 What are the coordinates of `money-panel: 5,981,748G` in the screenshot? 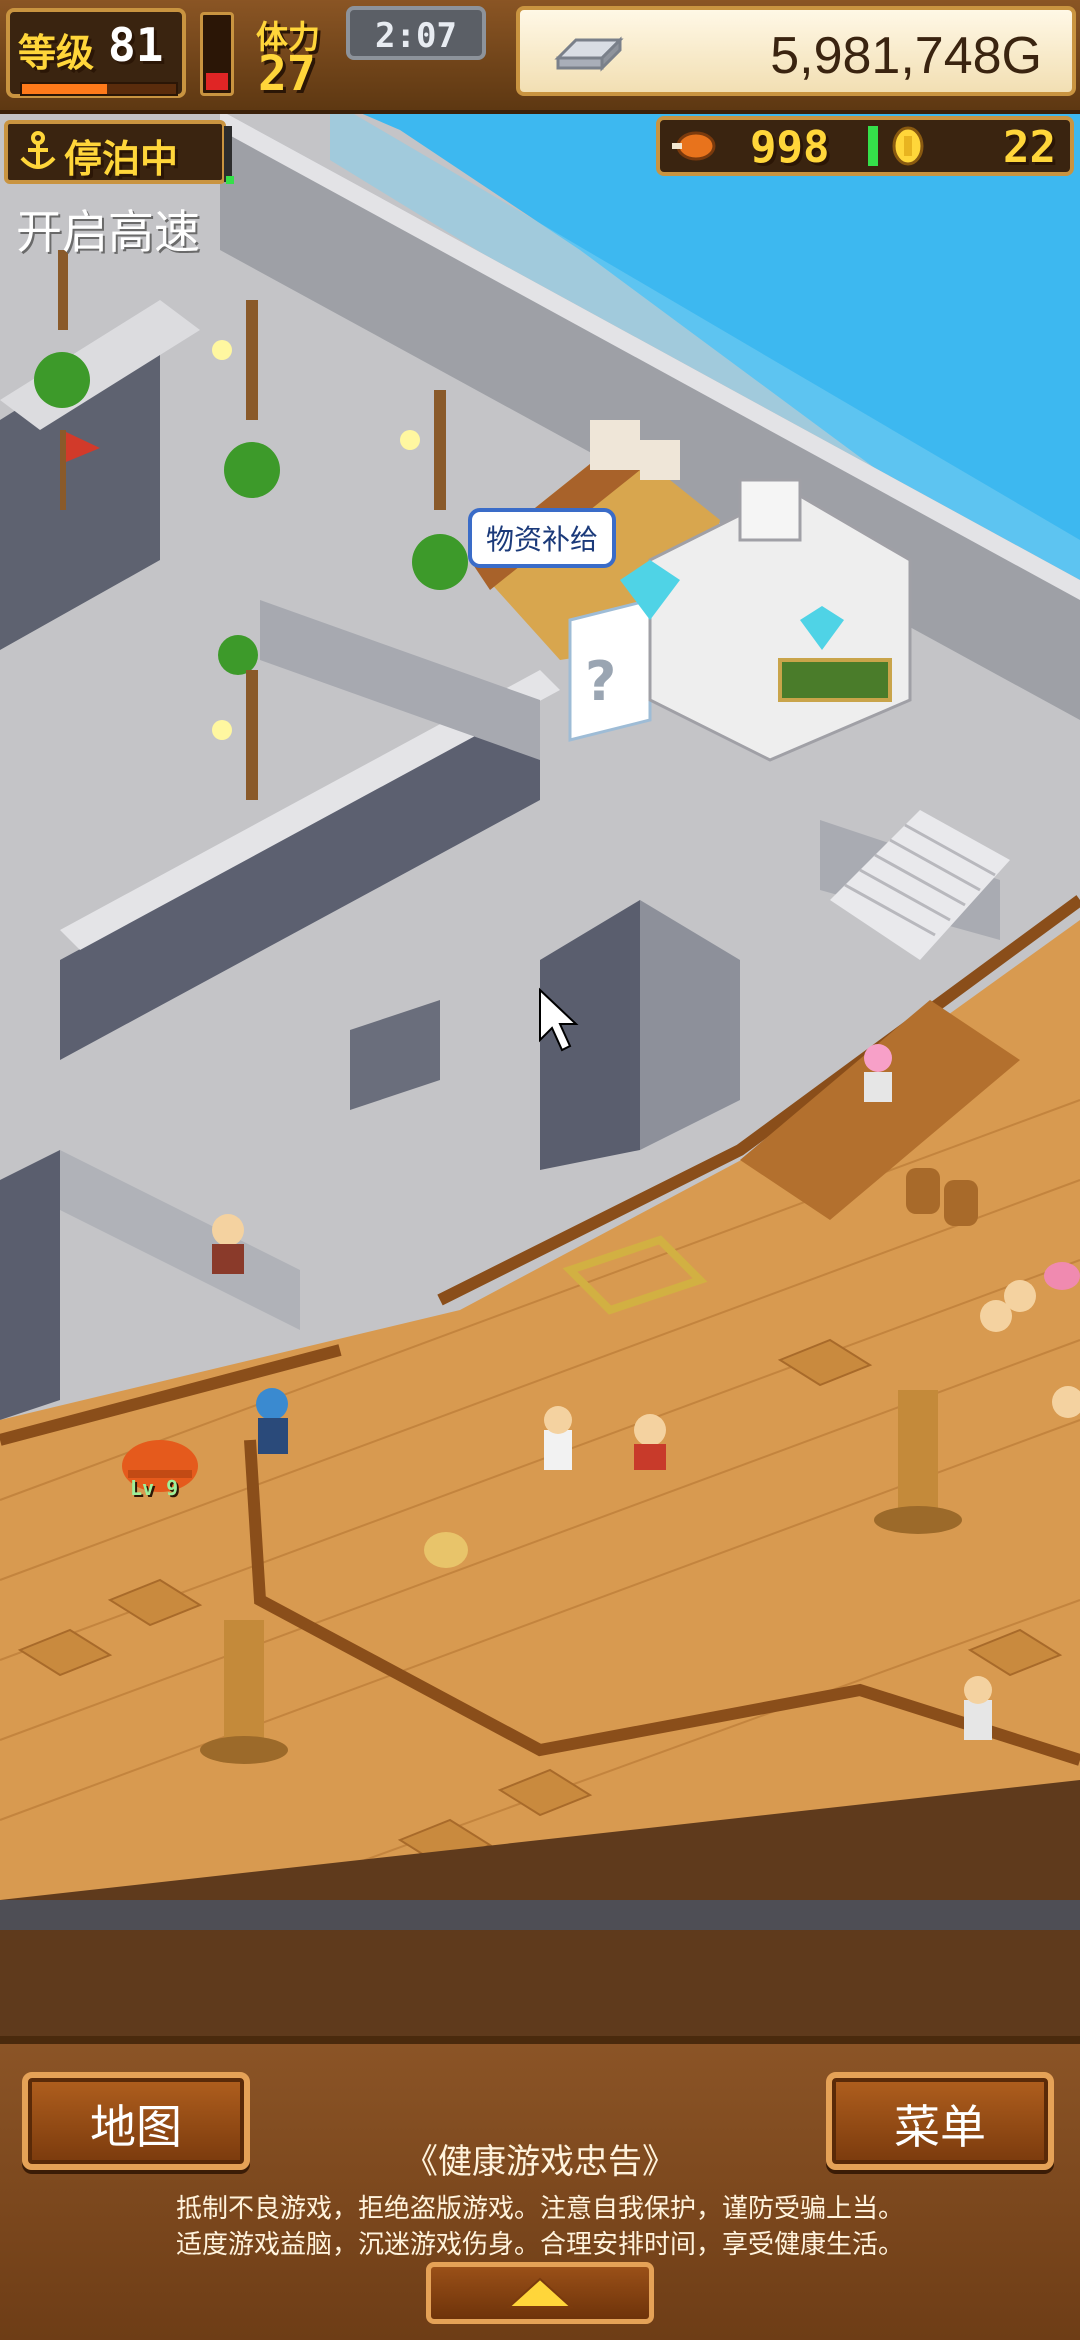 It's located at (796, 51).